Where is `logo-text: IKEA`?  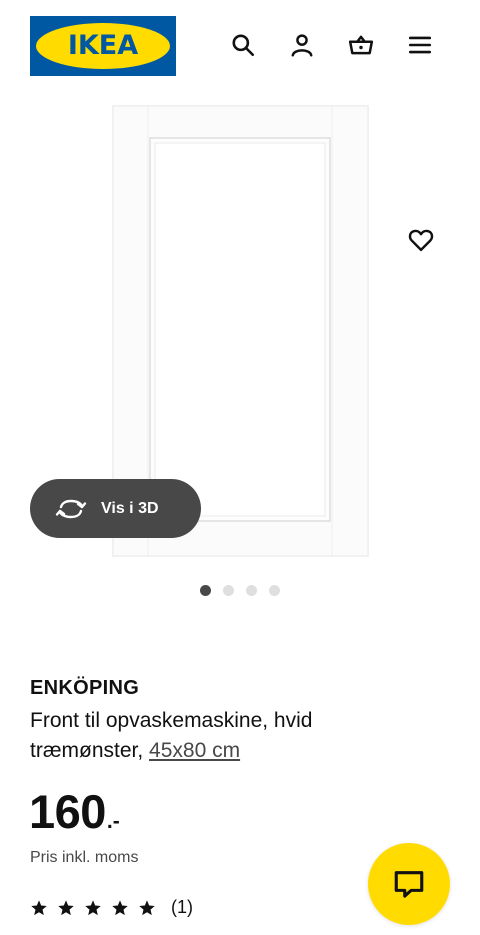 logo-text: IKEA is located at coordinates (103, 45).